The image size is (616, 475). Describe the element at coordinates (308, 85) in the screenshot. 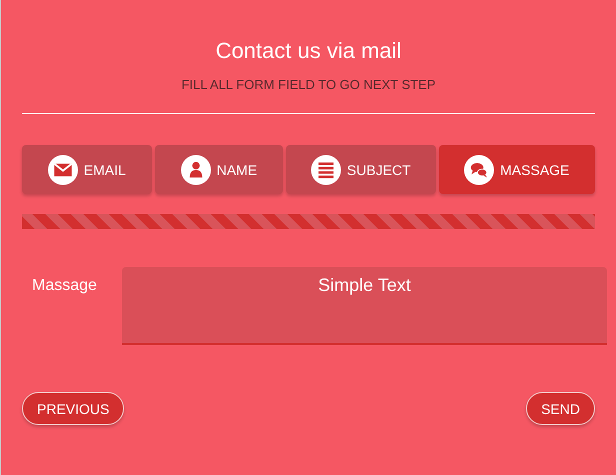

I see `form-subtitle: FILL ALL FORM FIELD TO GO NEXT STEP` at that location.